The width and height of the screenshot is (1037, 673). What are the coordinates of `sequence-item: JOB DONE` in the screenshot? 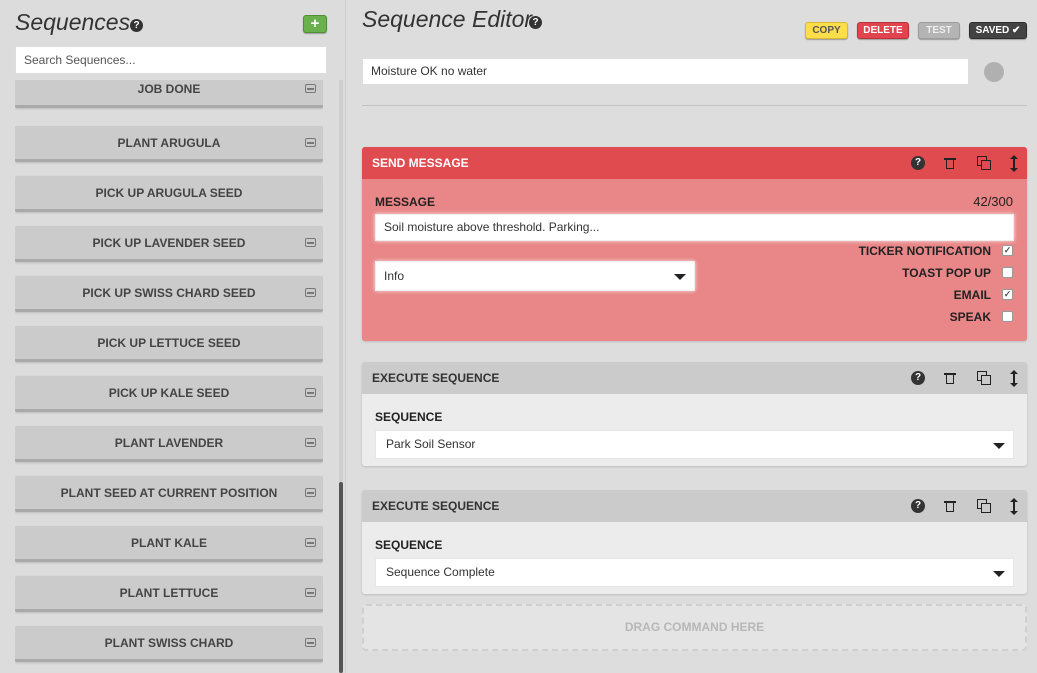 It's located at (169, 94).